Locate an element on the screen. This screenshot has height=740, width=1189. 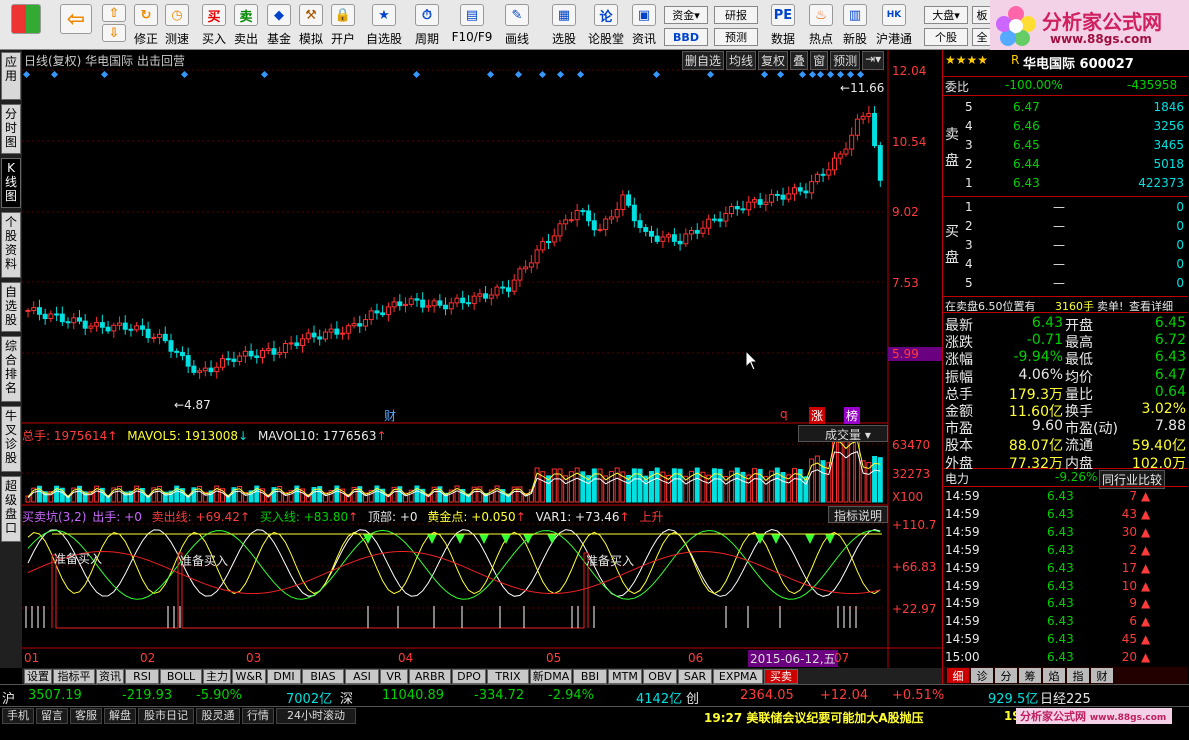
tick-price: 6.43 is located at coordinates (1060, 639).